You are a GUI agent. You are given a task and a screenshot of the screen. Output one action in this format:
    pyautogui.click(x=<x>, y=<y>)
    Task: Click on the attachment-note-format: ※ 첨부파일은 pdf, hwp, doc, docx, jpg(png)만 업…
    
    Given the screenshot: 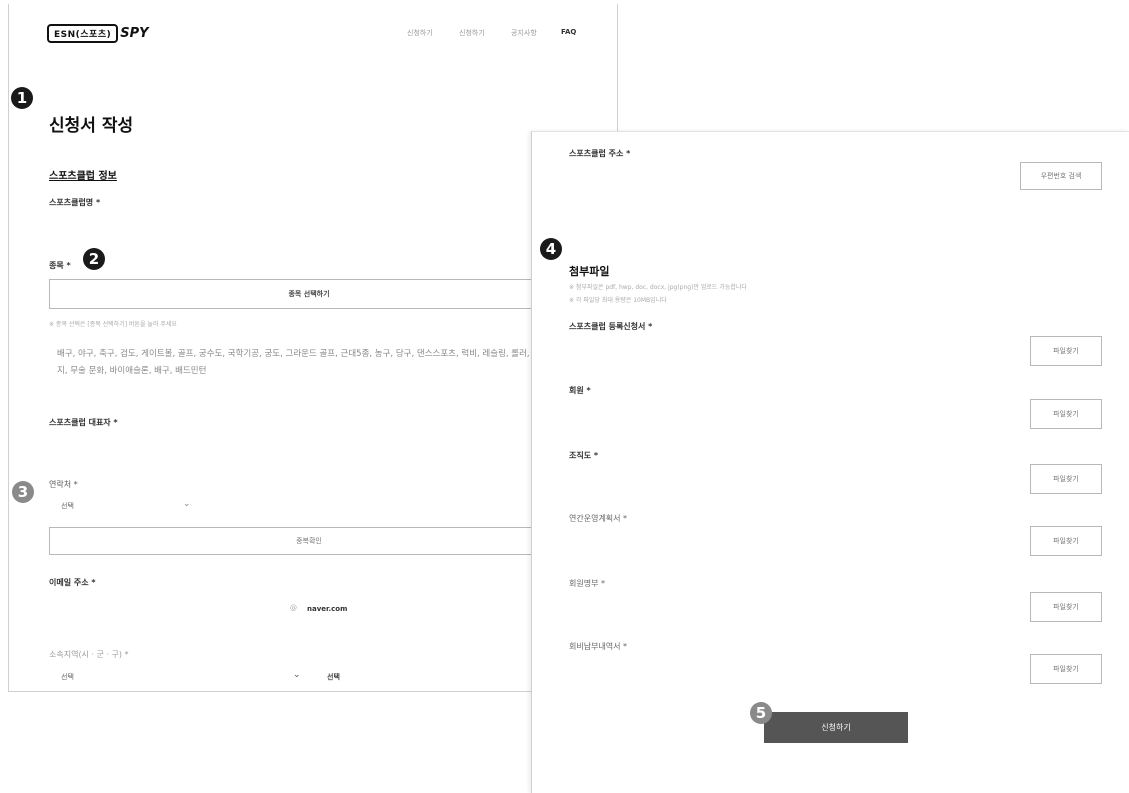 What is the action you would take?
    pyautogui.click(x=658, y=287)
    